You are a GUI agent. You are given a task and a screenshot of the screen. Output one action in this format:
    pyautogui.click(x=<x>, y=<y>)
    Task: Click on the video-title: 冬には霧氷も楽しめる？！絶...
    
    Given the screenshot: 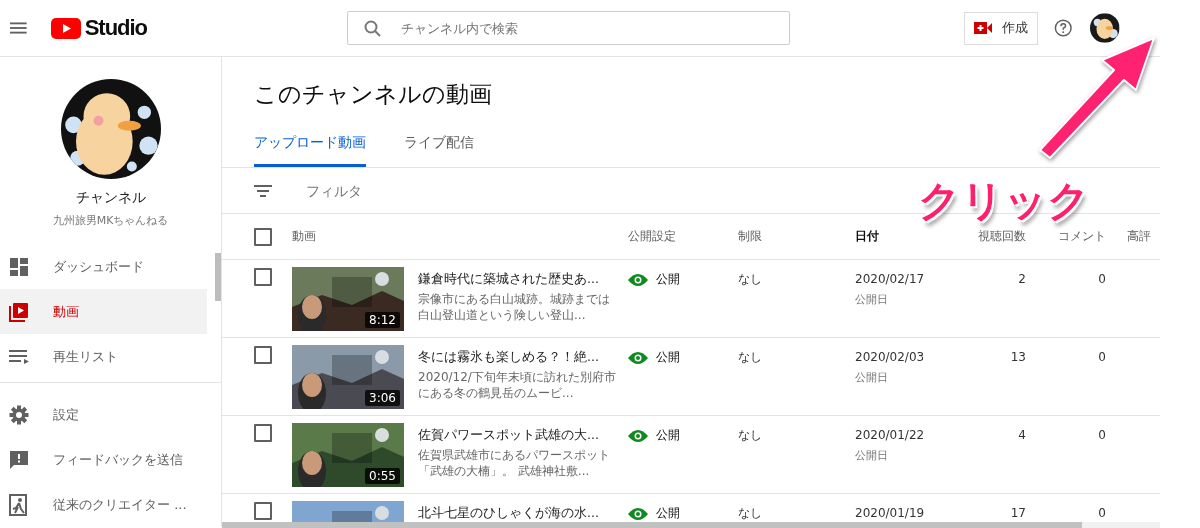 What is the action you would take?
    pyautogui.click(x=520, y=357)
    